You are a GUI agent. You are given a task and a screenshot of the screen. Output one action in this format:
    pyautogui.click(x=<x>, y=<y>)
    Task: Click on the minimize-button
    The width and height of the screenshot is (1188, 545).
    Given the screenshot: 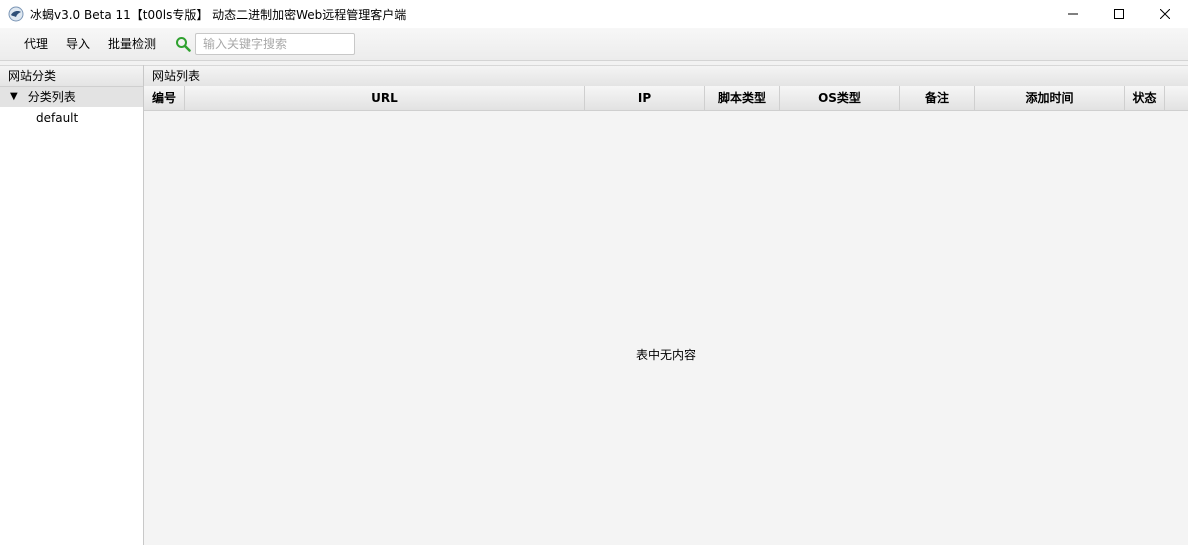 What is the action you would take?
    pyautogui.click(x=1073, y=14)
    